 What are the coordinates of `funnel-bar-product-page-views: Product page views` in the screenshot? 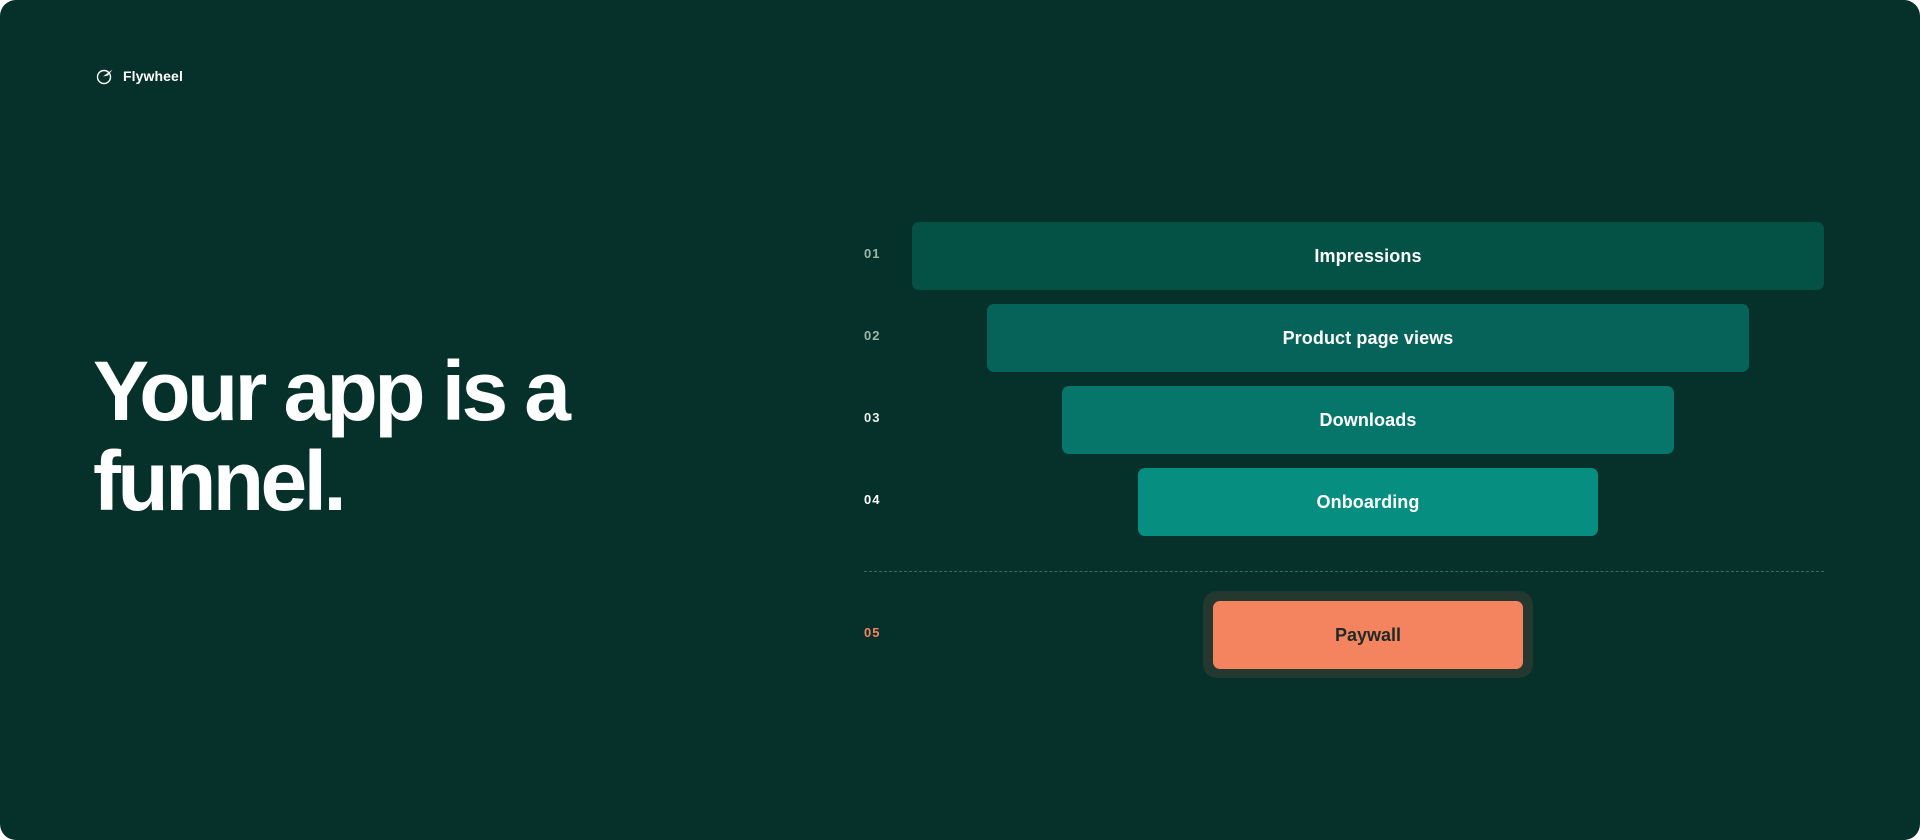 It's located at (1368, 338).